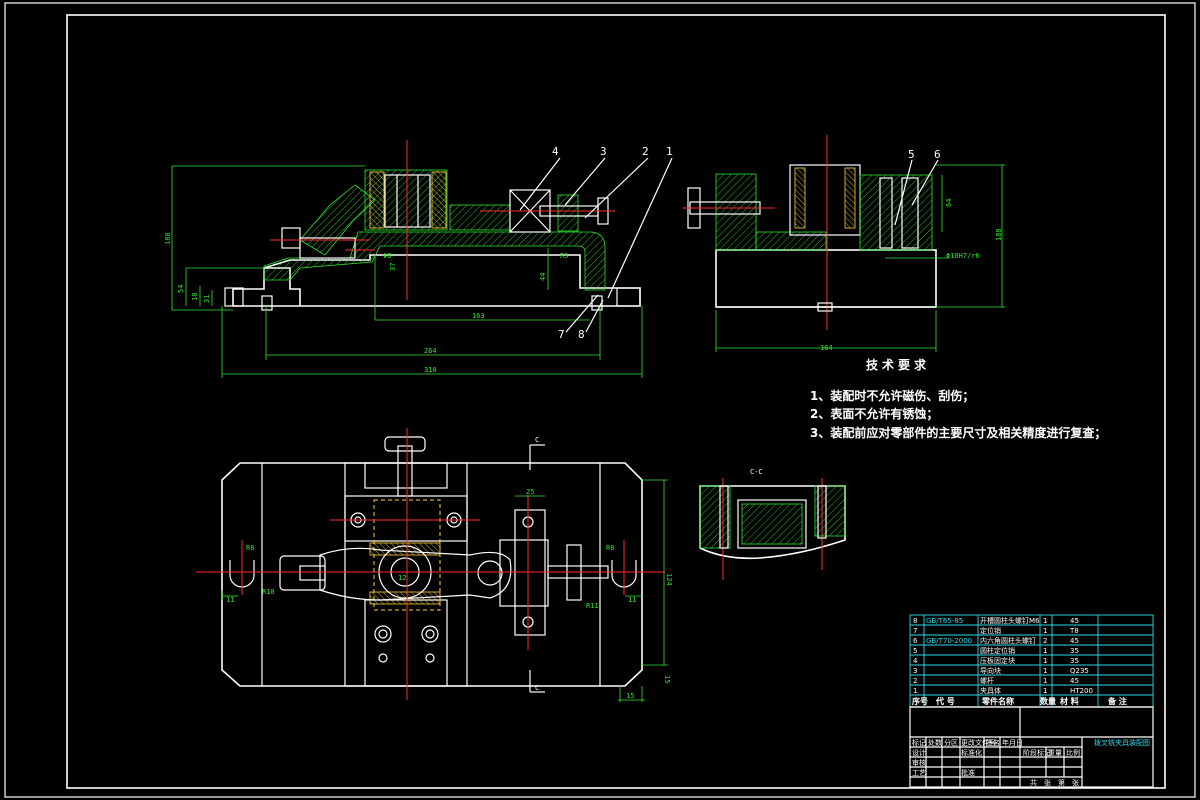 The width and height of the screenshot is (1200, 800). What do you see at coordinates (993, 742) in the screenshot?
I see `tb-label-sign: 签名` at bounding box center [993, 742].